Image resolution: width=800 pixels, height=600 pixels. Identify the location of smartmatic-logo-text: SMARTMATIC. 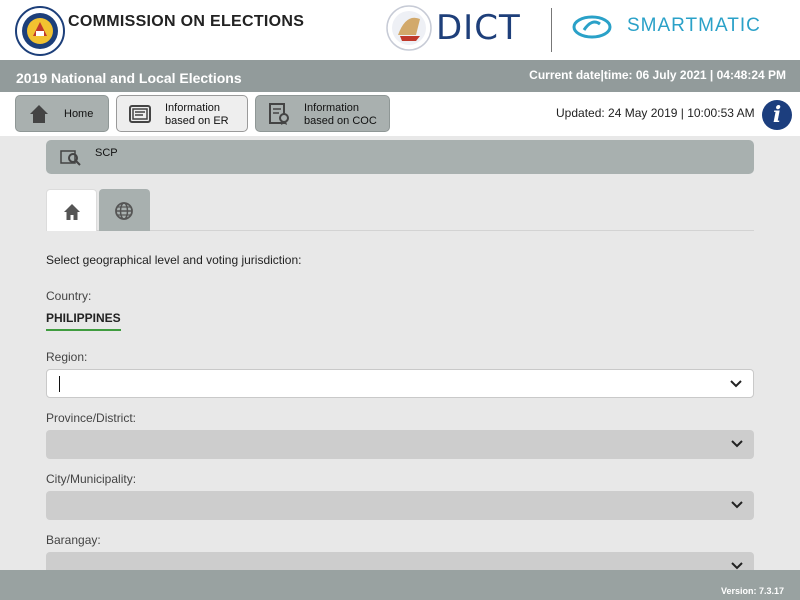
(694, 25).